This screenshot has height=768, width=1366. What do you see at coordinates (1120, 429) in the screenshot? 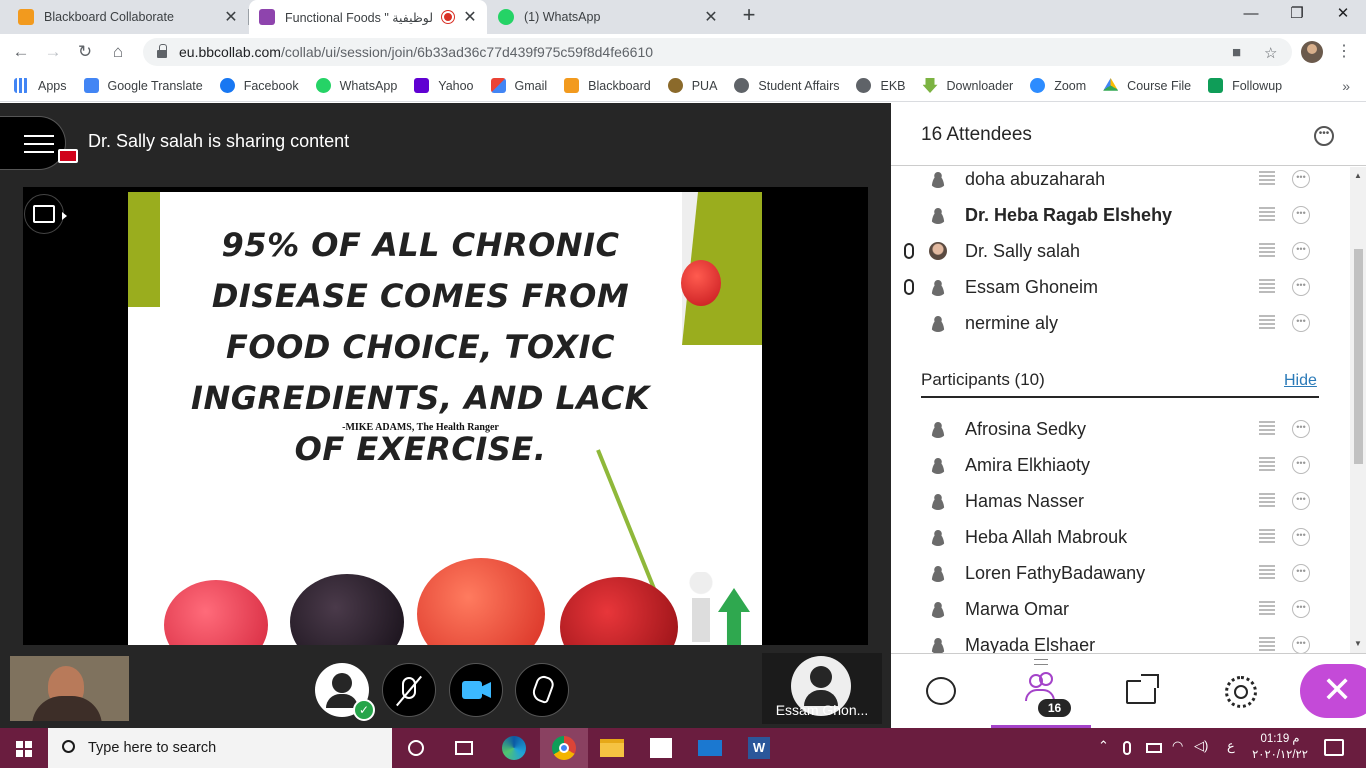
I see `attendee-row: Afrosina Sedky •••` at bounding box center [1120, 429].